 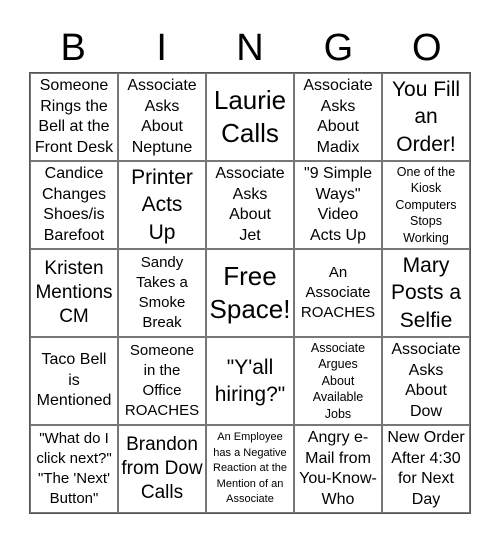 I want to click on cell-text: Laurie Calls, so click(x=250, y=116).